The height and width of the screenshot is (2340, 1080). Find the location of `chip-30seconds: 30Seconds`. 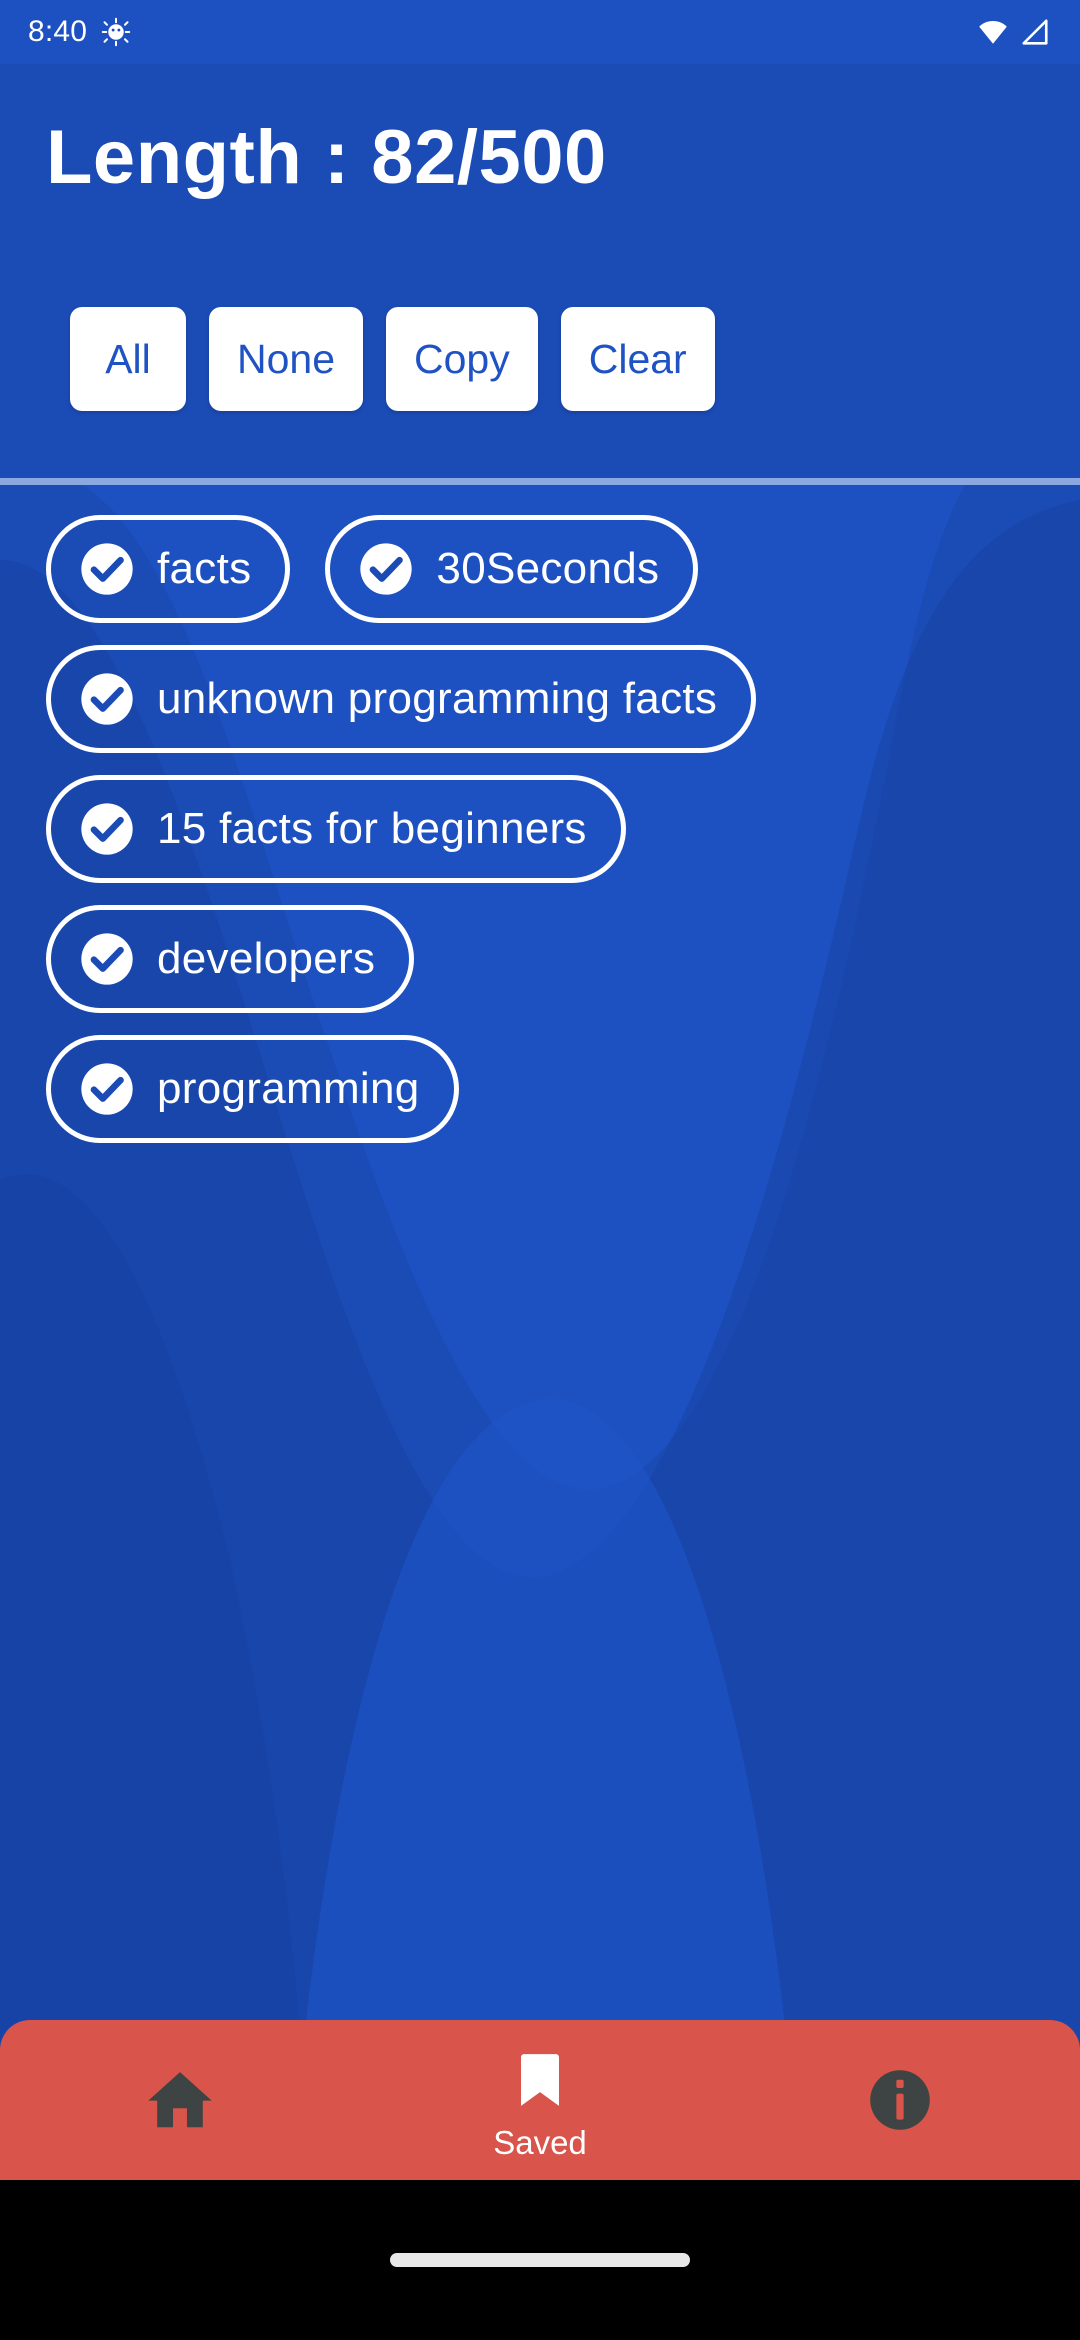

chip-30seconds: 30Seconds is located at coordinates (512, 569).